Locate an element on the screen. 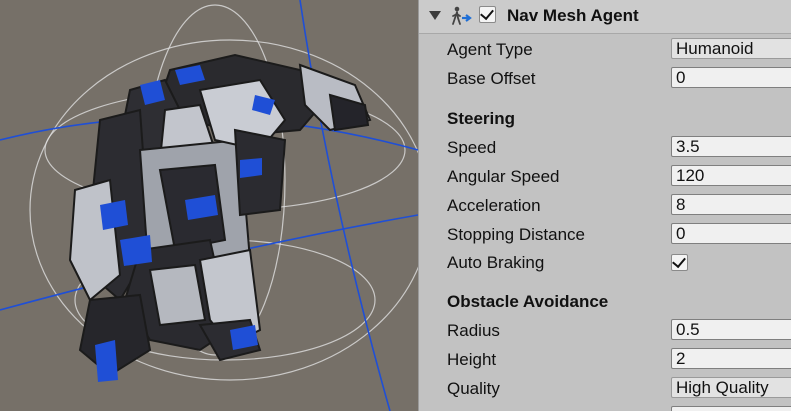  quality-dropdown: High Quality is located at coordinates (731, 387).